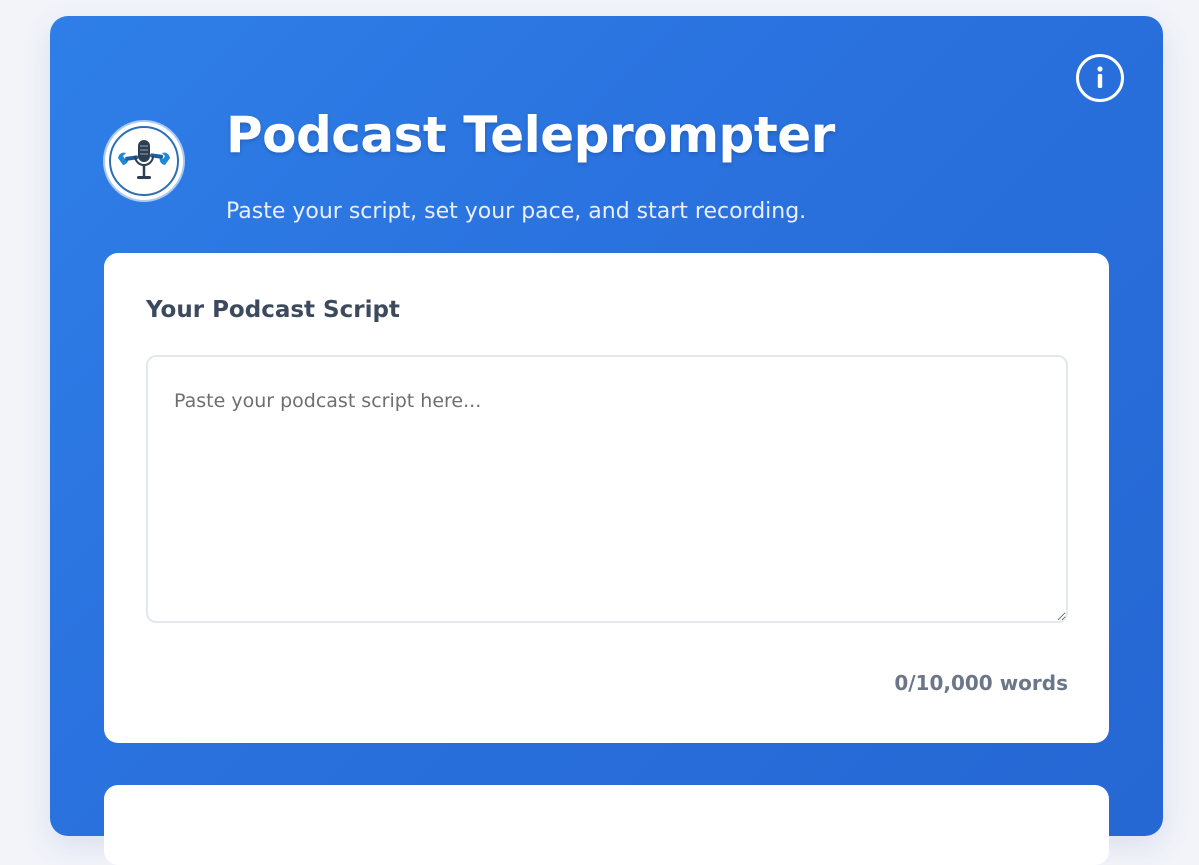 This screenshot has height=865, width=1199. What do you see at coordinates (981, 683) in the screenshot?
I see `word-count: 0/10,000 words` at bounding box center [981, 683].